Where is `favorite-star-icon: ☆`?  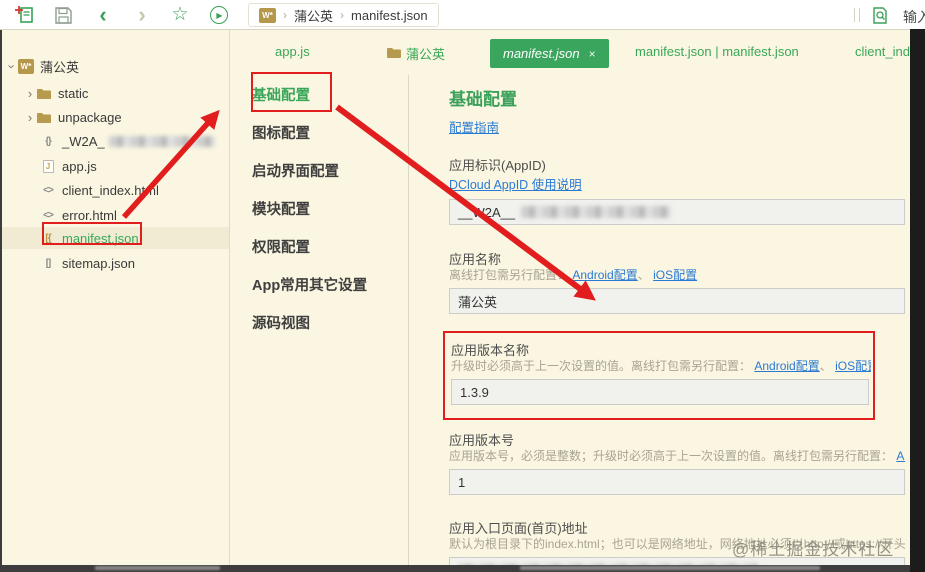 favorite-star-icon: ☆ is located at coordinates (180, 15).